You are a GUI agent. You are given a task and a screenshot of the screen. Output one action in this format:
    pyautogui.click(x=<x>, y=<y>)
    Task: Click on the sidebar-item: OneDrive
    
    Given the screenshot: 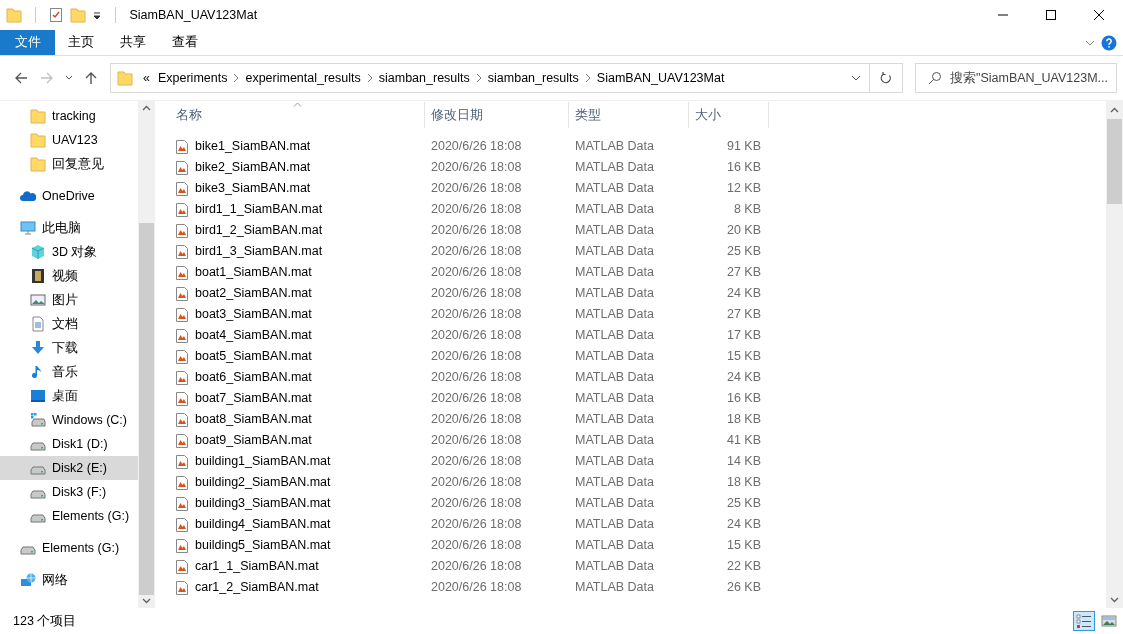 What is the action you would take?
    pyautogui.click(x=69, y=196)
    